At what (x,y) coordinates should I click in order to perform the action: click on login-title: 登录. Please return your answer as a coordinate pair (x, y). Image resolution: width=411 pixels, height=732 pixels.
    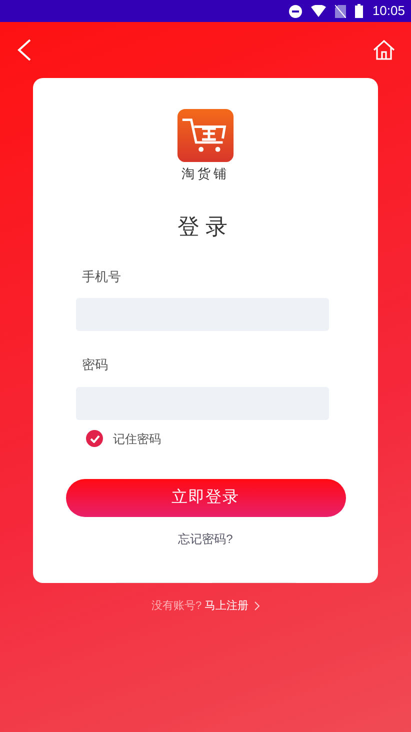
    Looking at the image, I should click on (206, 226).